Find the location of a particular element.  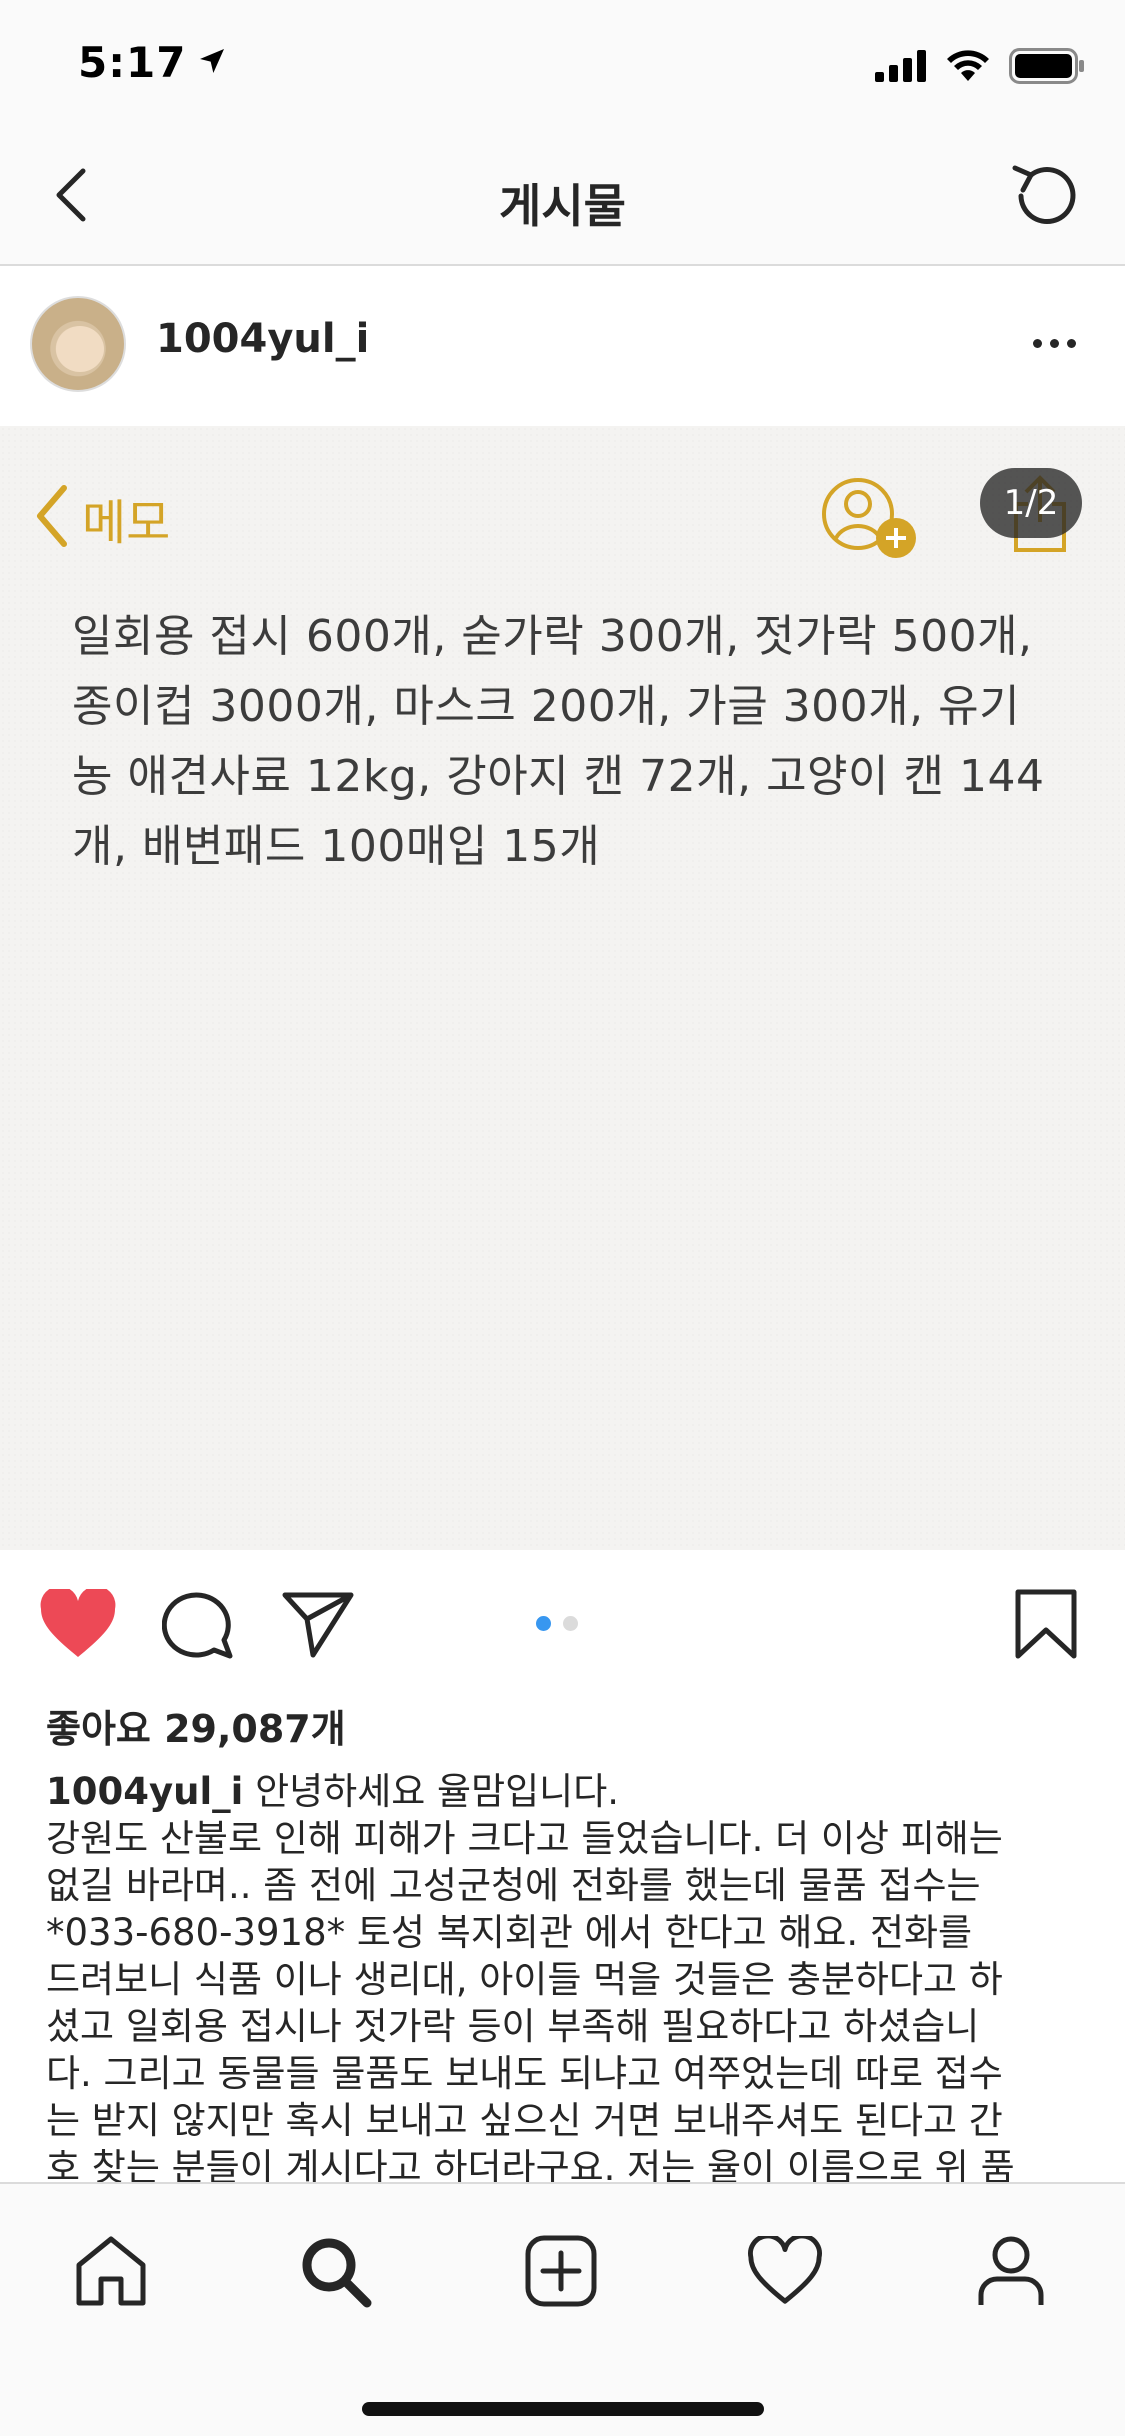

tab-profile is located at coordinates (1011, 2273).